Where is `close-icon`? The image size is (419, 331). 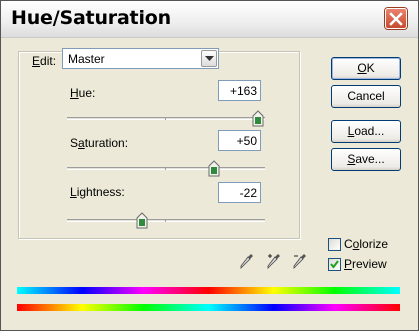 close-icon is located at coordinates (396, 19).